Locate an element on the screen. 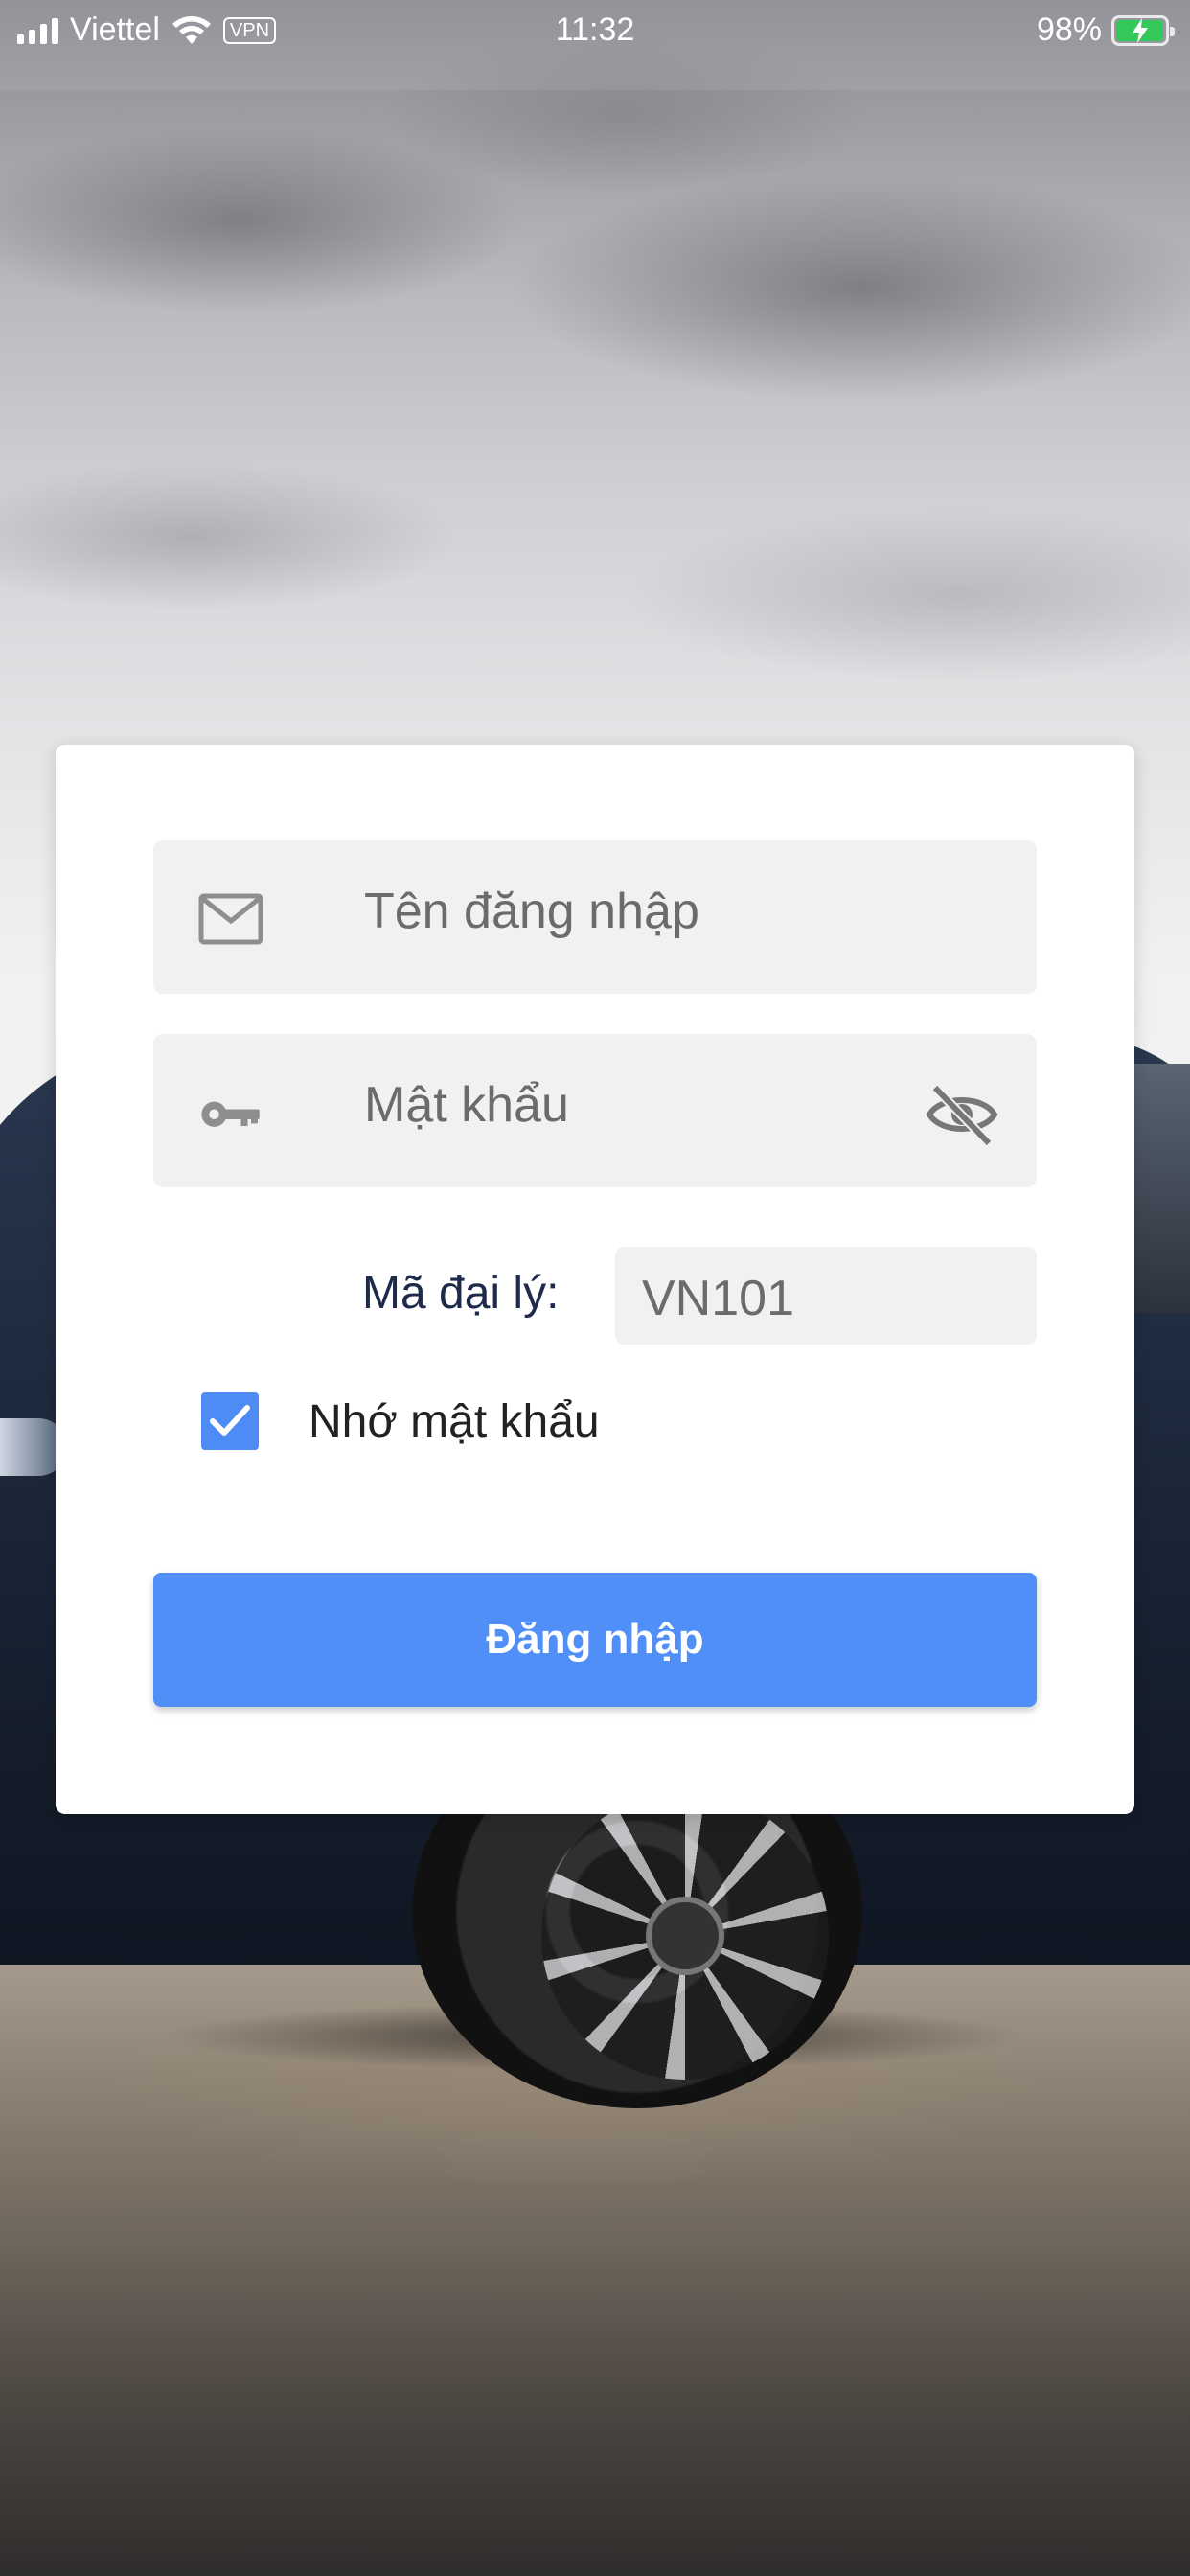  agent-code-value: VN101 is located at coordinates (718, 1298).